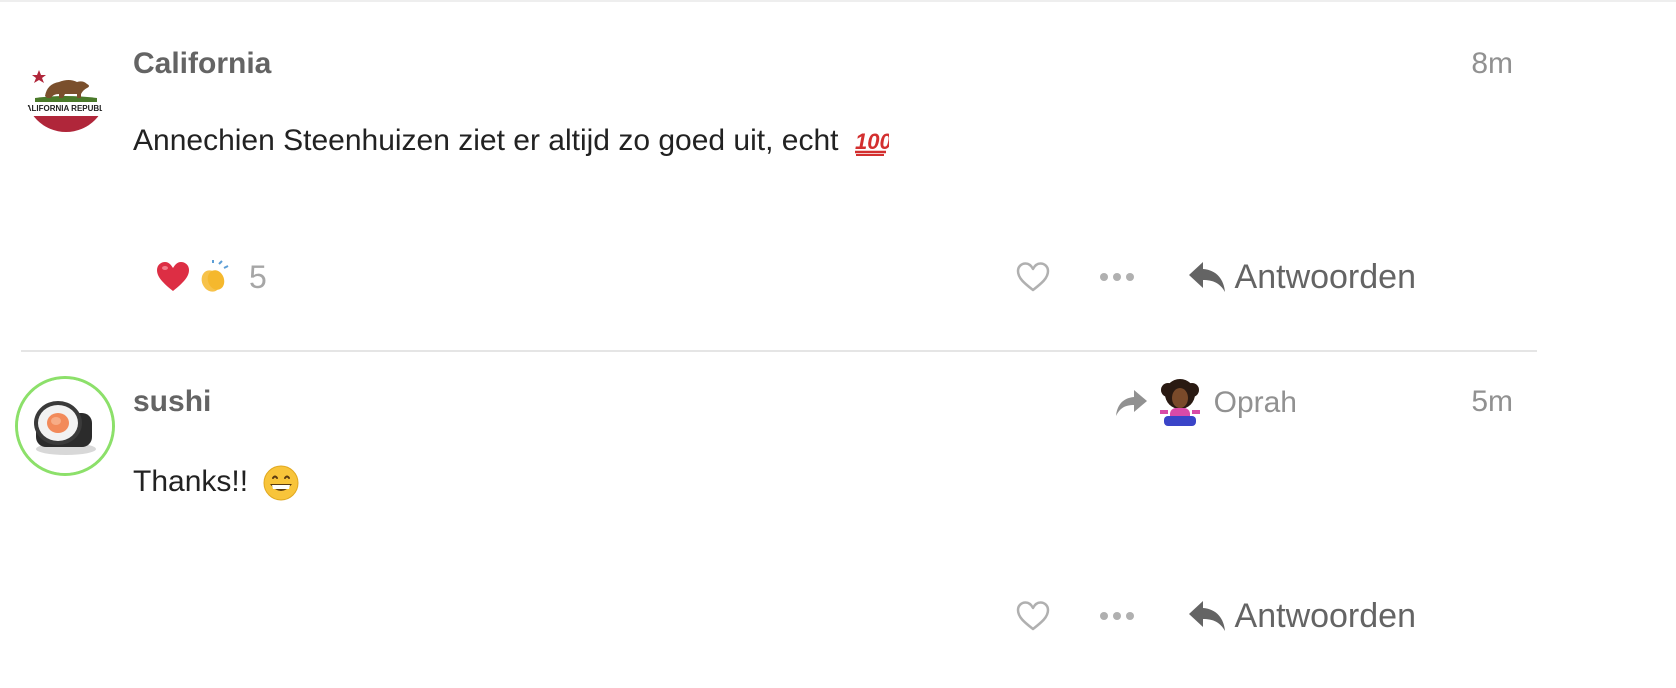 The height and width of the screenshot is (688, 1676). I want to click on grinning-face-icon, so click(281, 483).